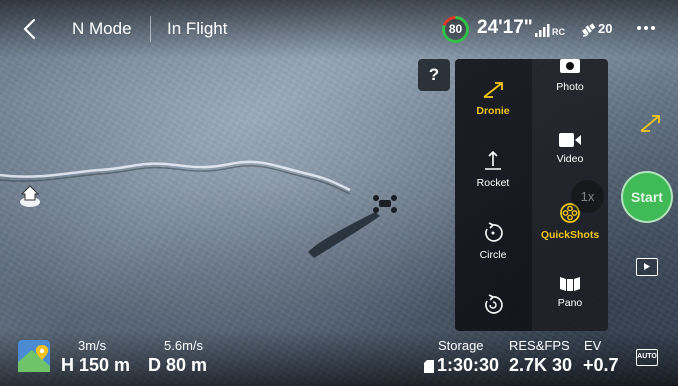 The image size is (678, 386). Describe the element at coordinates (539, 345) in the screenshot. I see `resfps-label: RES&FPS` at that location.